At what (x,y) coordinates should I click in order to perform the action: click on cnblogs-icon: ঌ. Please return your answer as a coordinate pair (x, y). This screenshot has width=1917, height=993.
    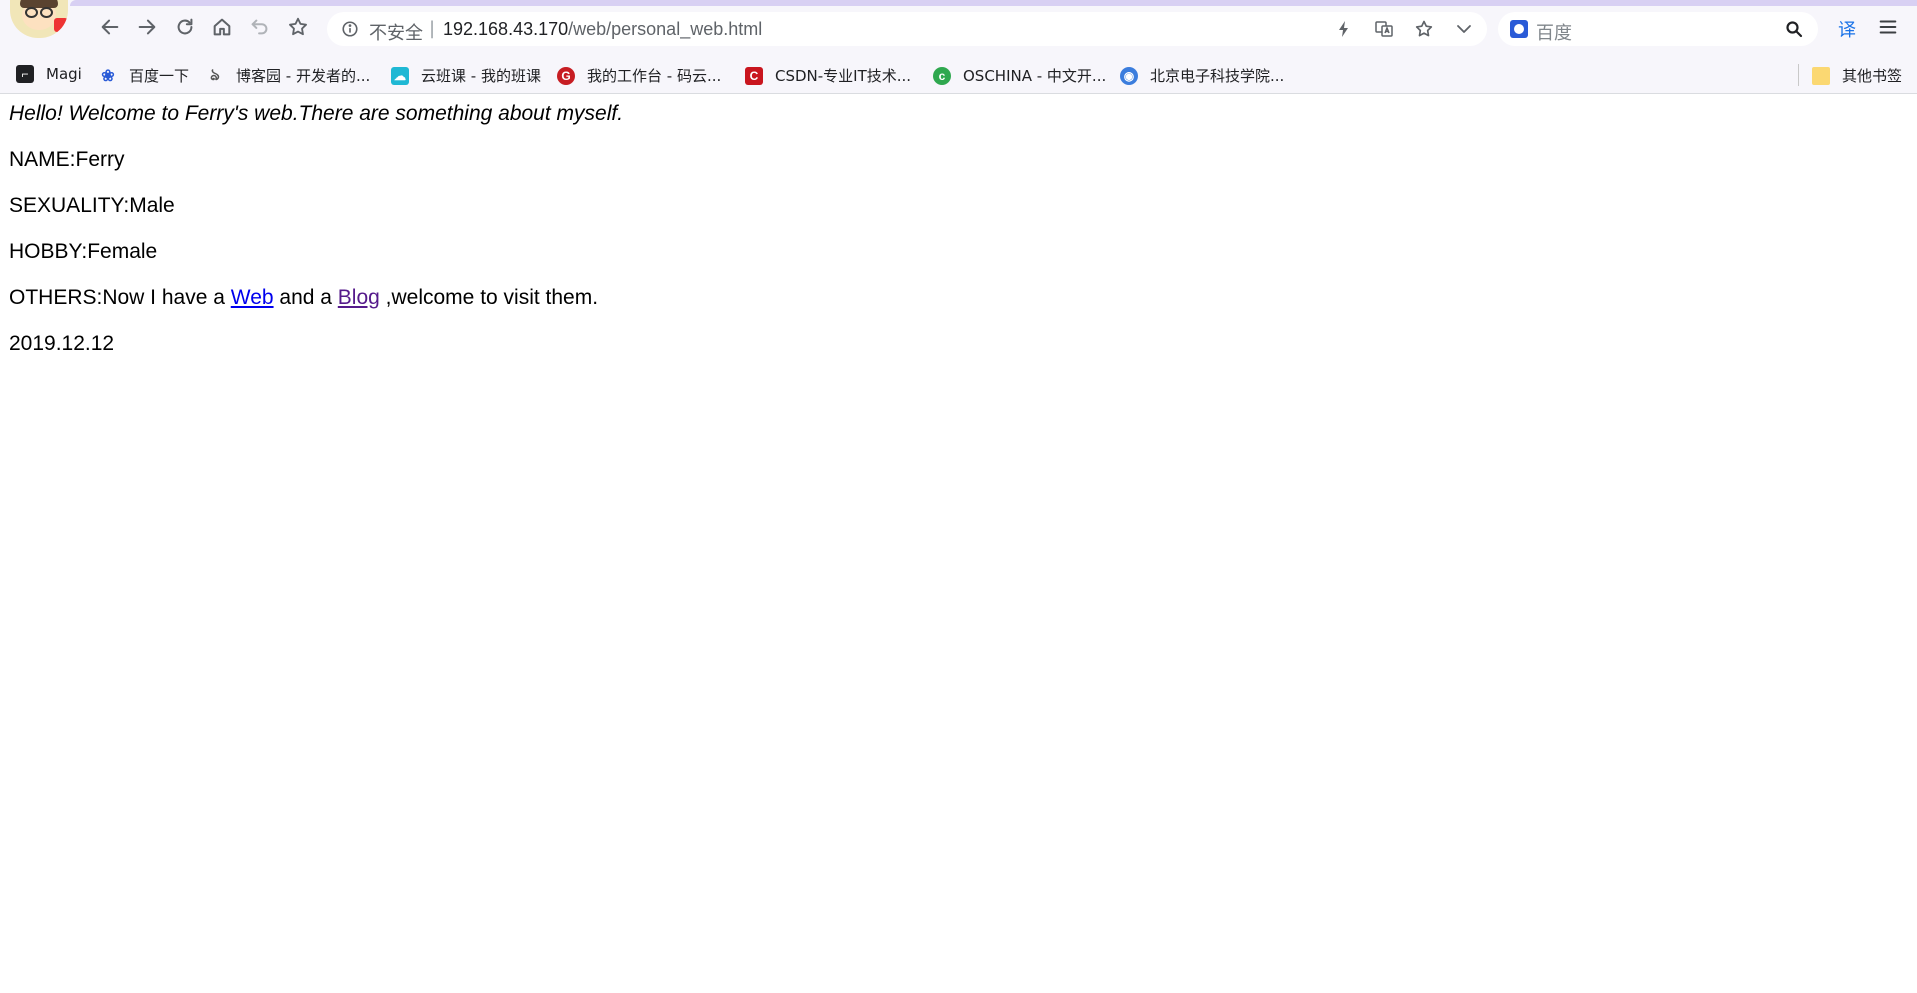
    Looking at the image, I should click on (215, 75).